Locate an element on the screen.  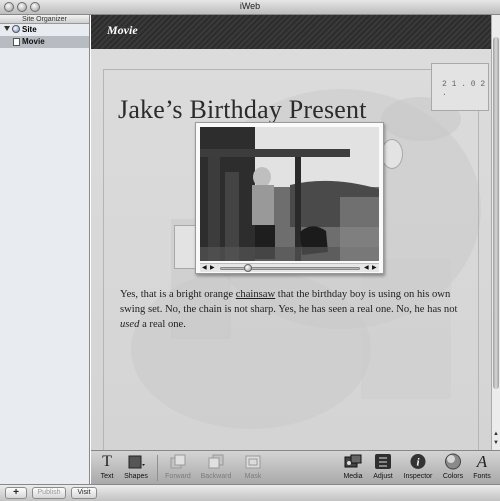
fast-forward-icon: ▶ is located at coordinates (374, 268).